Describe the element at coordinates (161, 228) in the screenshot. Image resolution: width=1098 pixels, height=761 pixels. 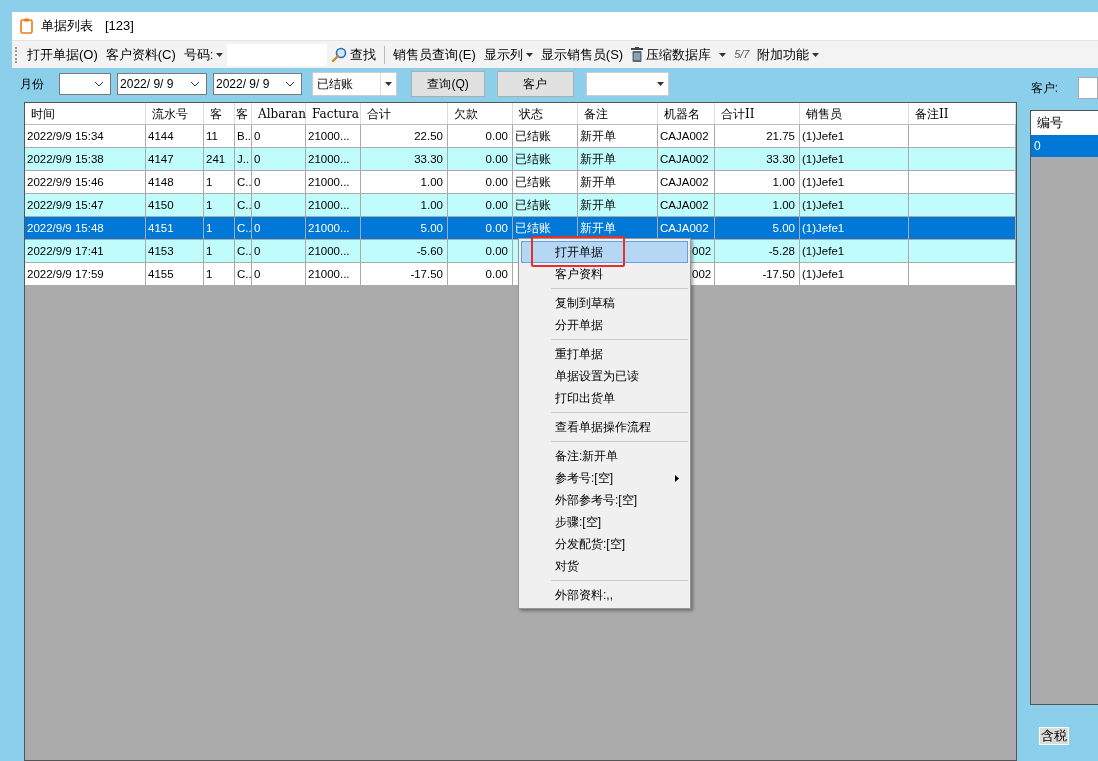
I see `table-cell: 4151` at that location.